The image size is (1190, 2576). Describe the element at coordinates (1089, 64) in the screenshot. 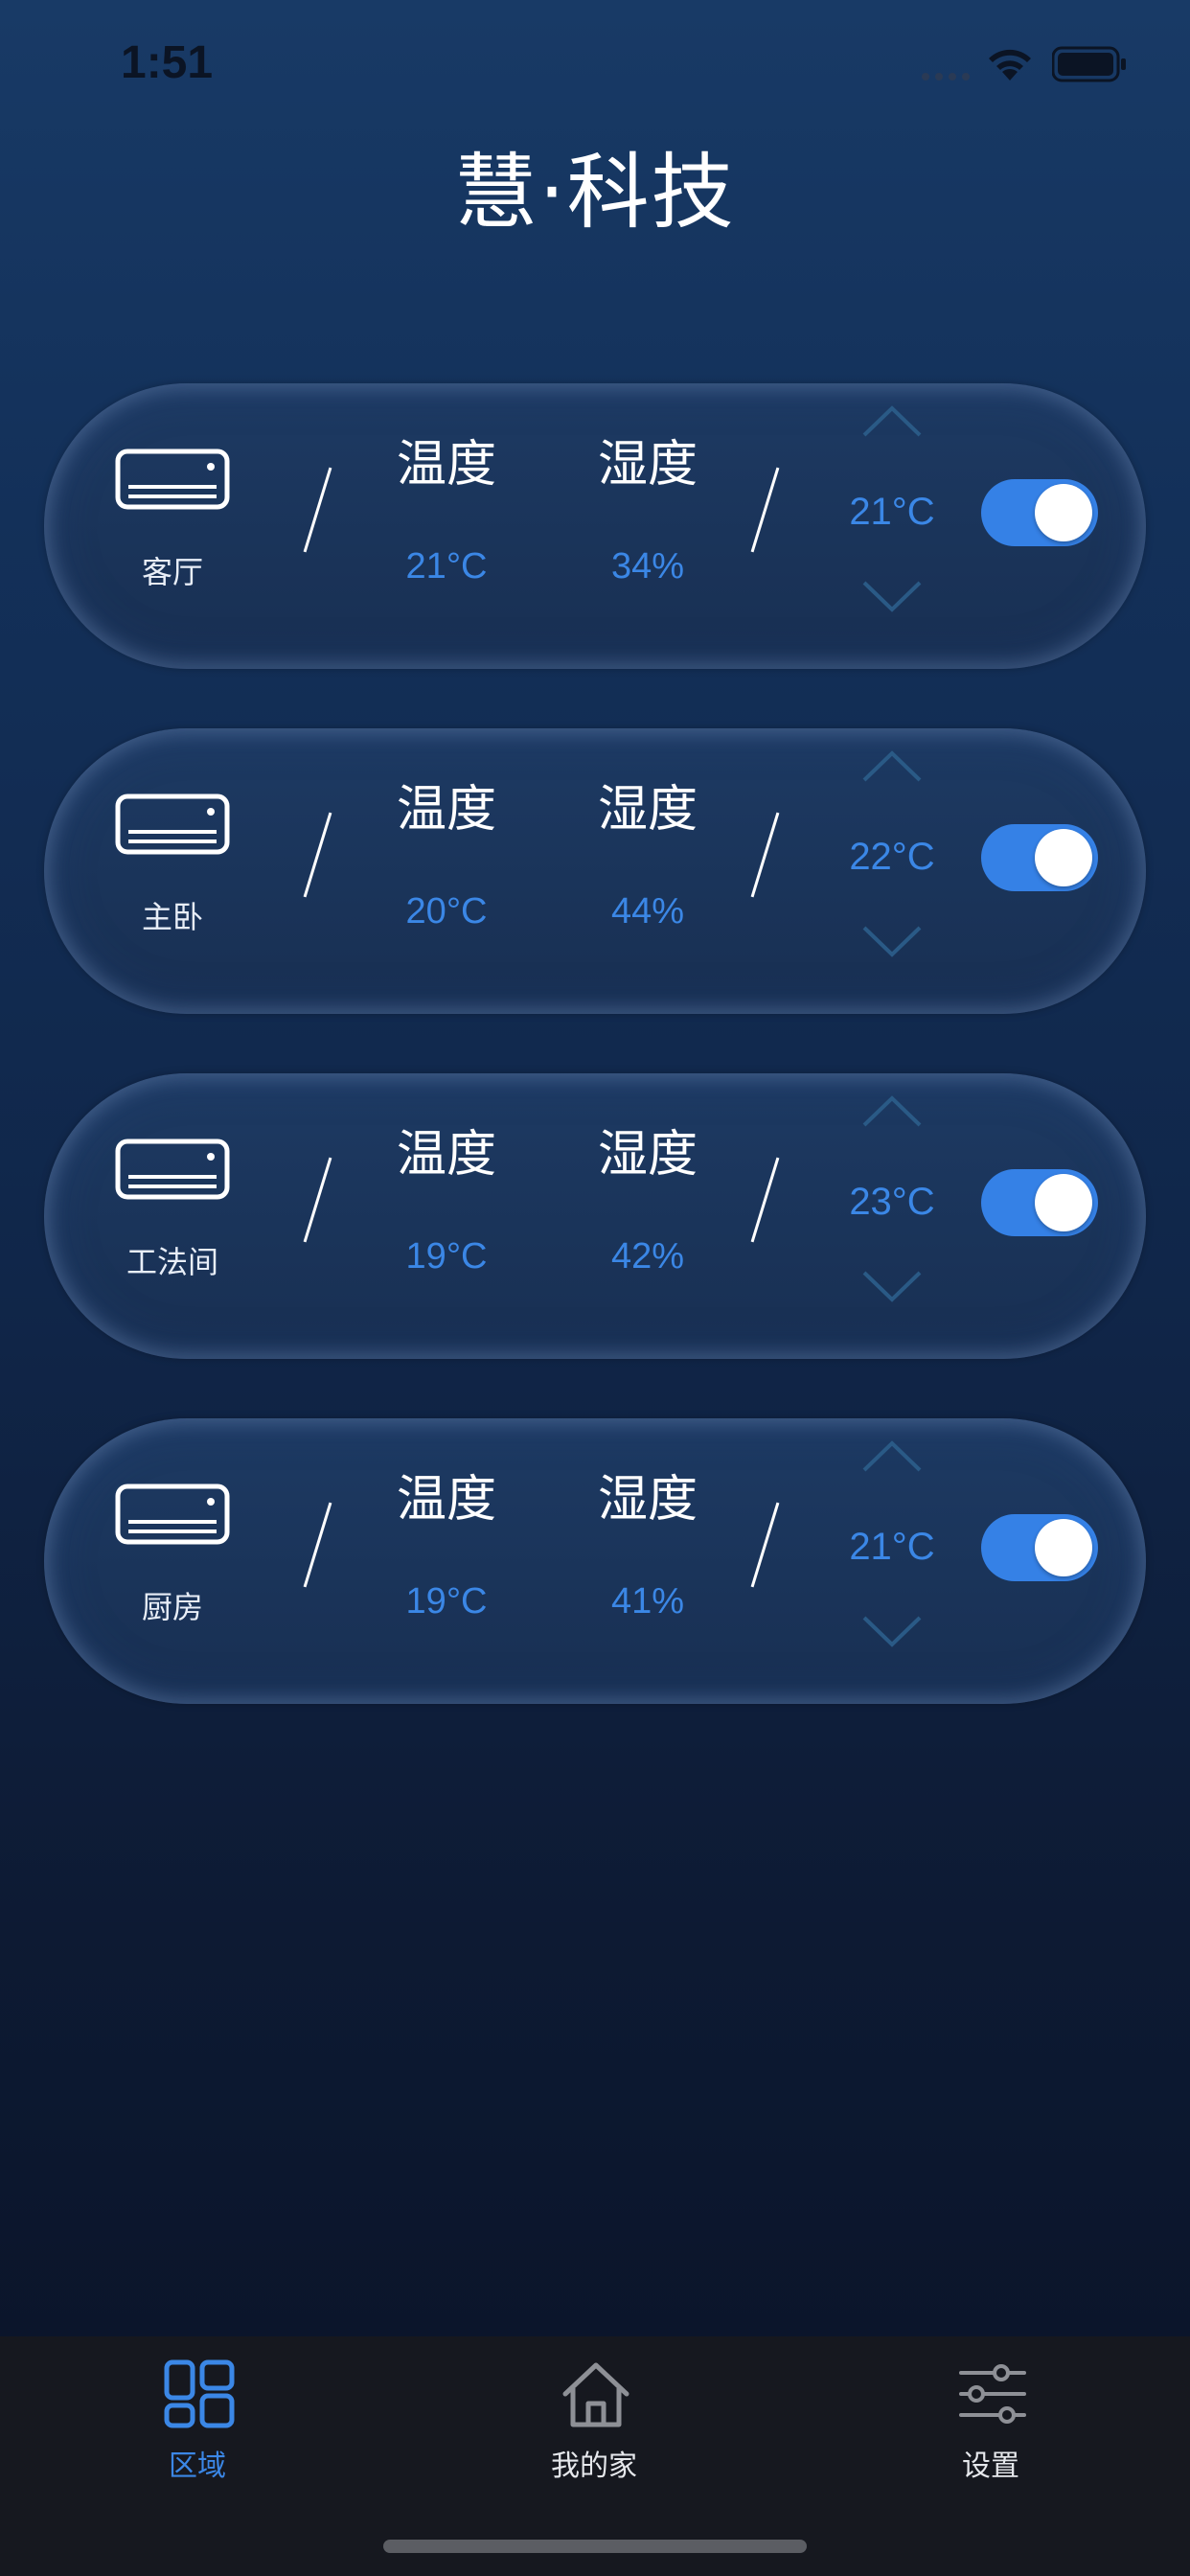

I see `battery-icon` at that location.